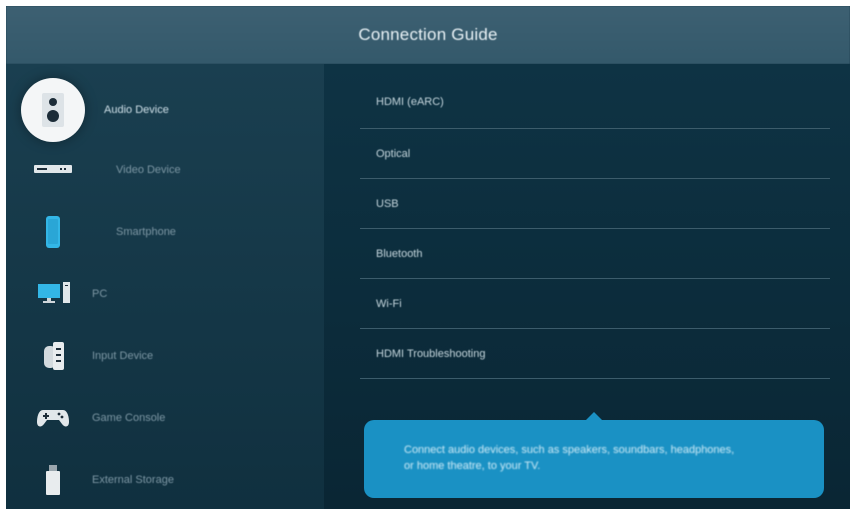 The width and height of the screenshot is (856, 515). What do you see at coordinates (595, 254) in the screenshot?
I see `option-bluetooth: Bluetooth` at bounding box center [595, 254].